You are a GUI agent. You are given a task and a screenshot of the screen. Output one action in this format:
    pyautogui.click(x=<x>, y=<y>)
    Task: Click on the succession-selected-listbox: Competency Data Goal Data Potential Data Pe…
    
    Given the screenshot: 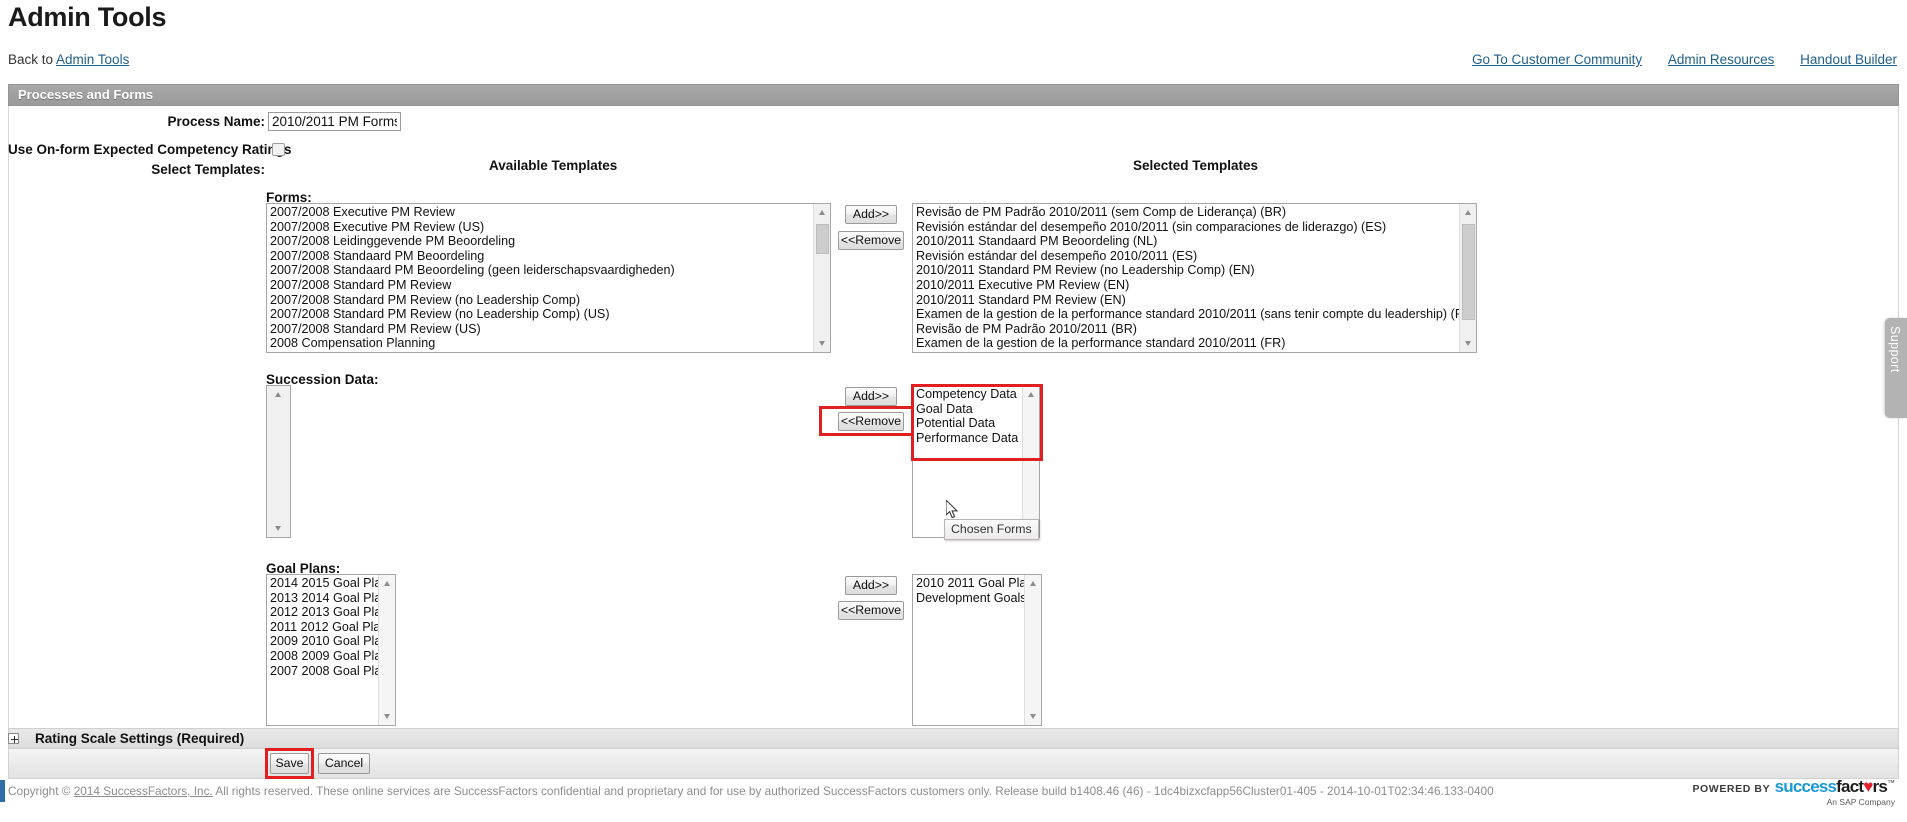 What is the action you would take?
    pyautogui.click(x=976, y=461)
    